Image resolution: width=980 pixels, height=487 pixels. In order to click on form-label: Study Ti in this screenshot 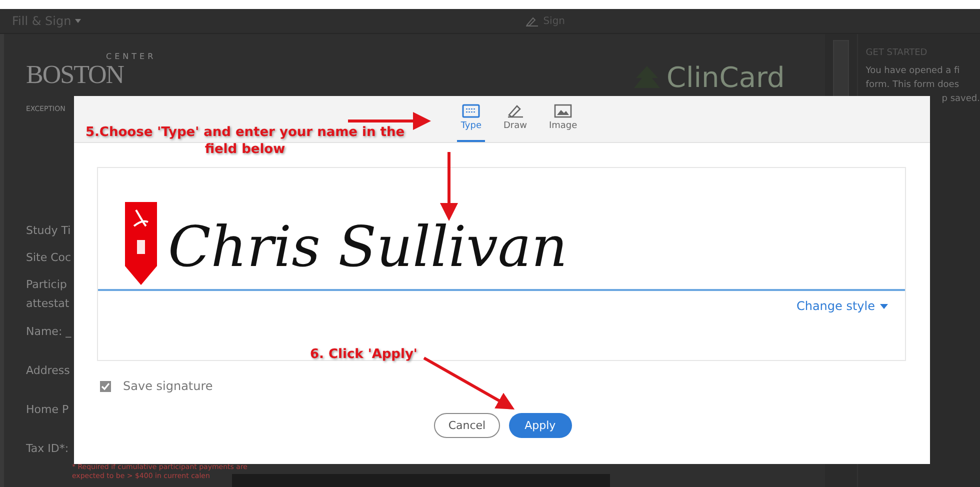, I will do `click(48, 231)`.